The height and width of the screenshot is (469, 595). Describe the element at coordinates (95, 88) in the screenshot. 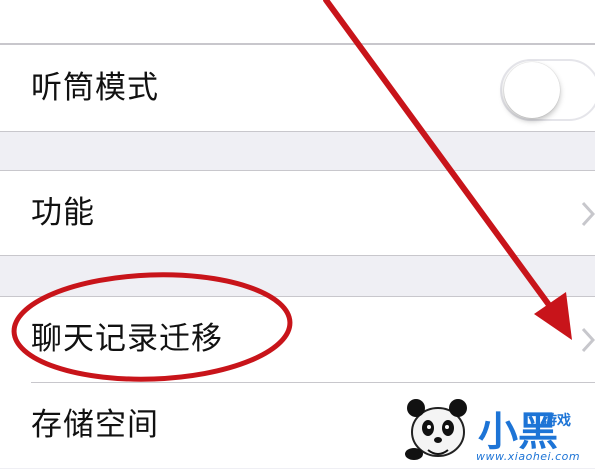

I see `earpiece-mode-label: 听筒模式` at that location.